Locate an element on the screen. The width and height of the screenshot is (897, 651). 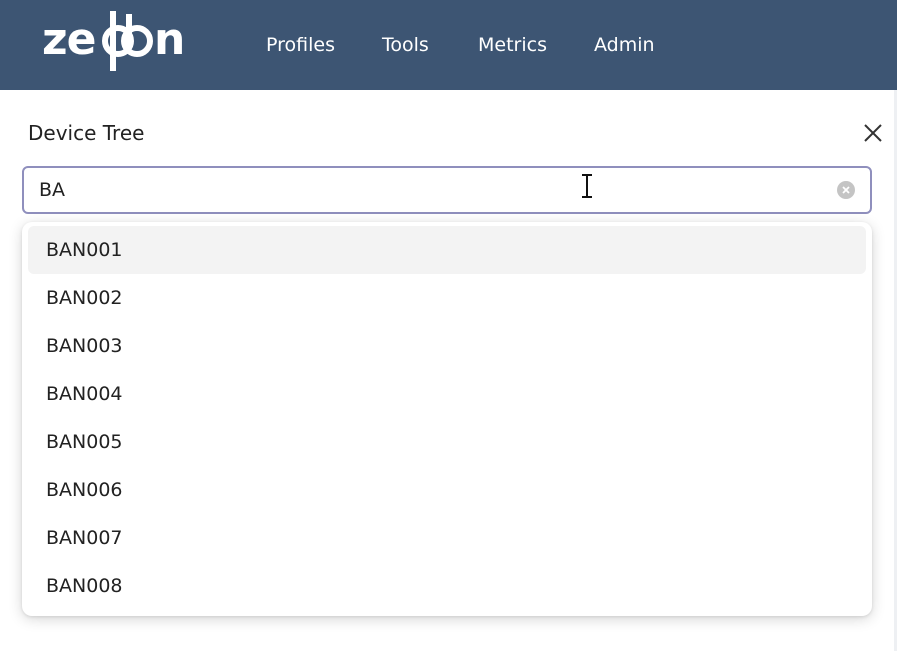
list-item: BAN006 is located at coordinates (447, 490).